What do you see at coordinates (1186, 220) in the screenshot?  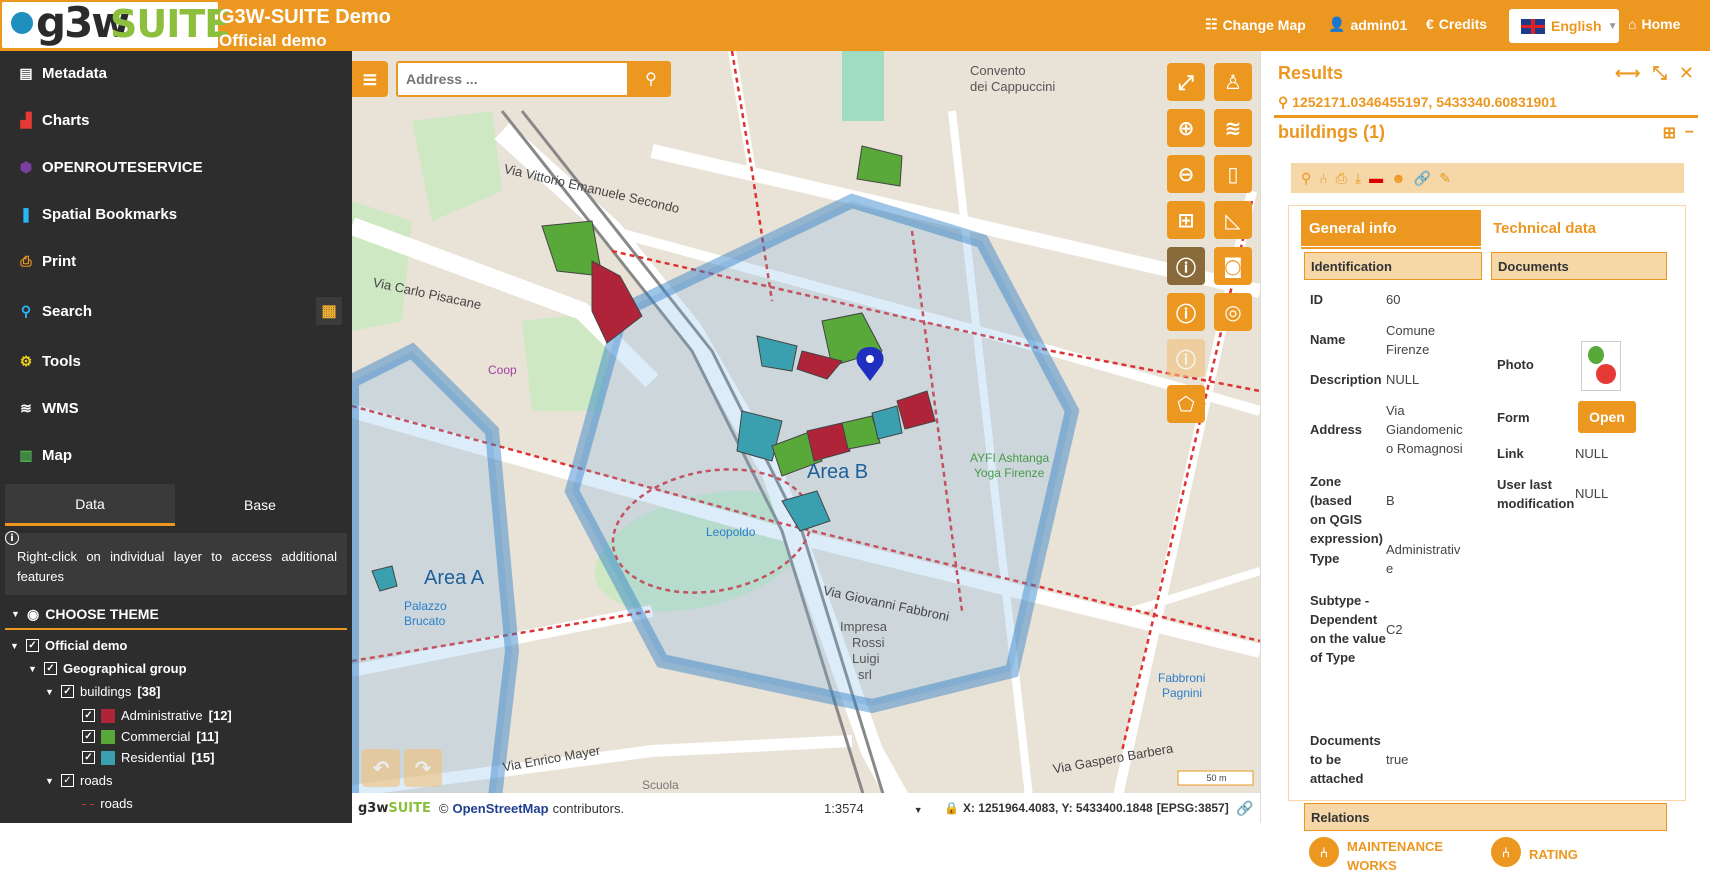 I see `zoom-box-button: ⊞` at bounding box center [1186, 220].